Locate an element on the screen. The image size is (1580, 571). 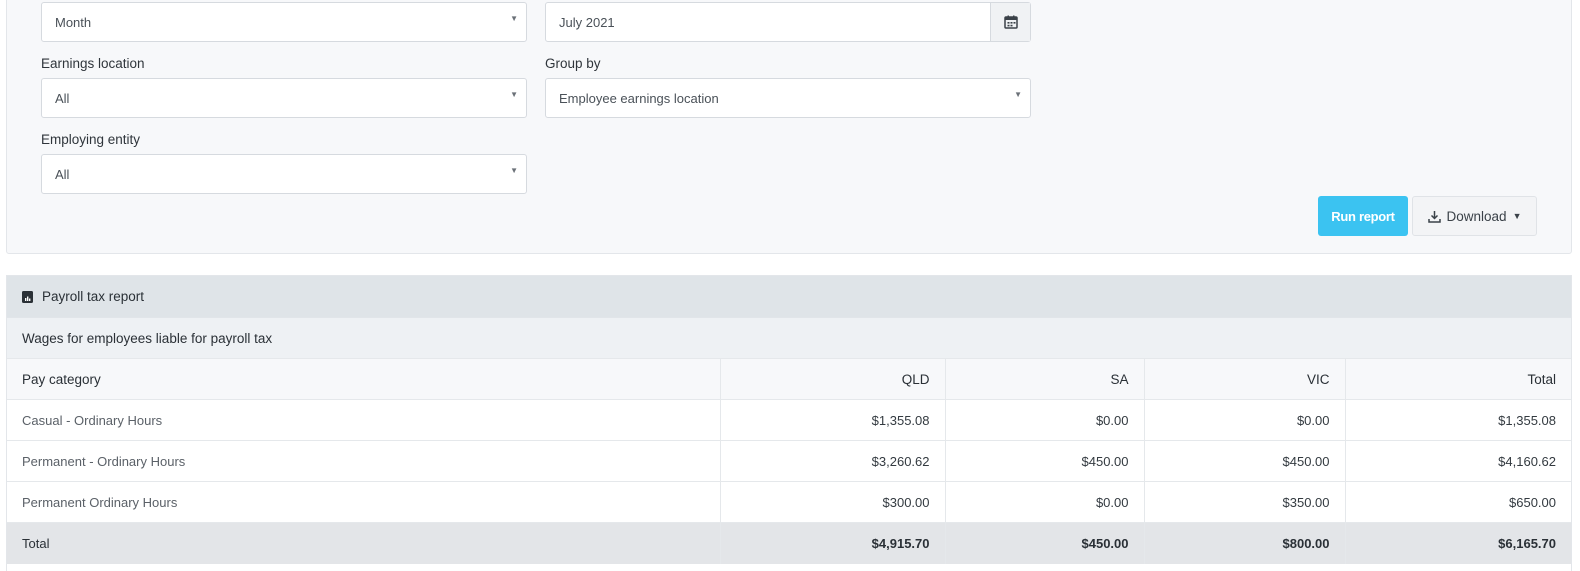
table-header-row: Pay category QLD SA VIC Total is located at coordinates (789, 379).